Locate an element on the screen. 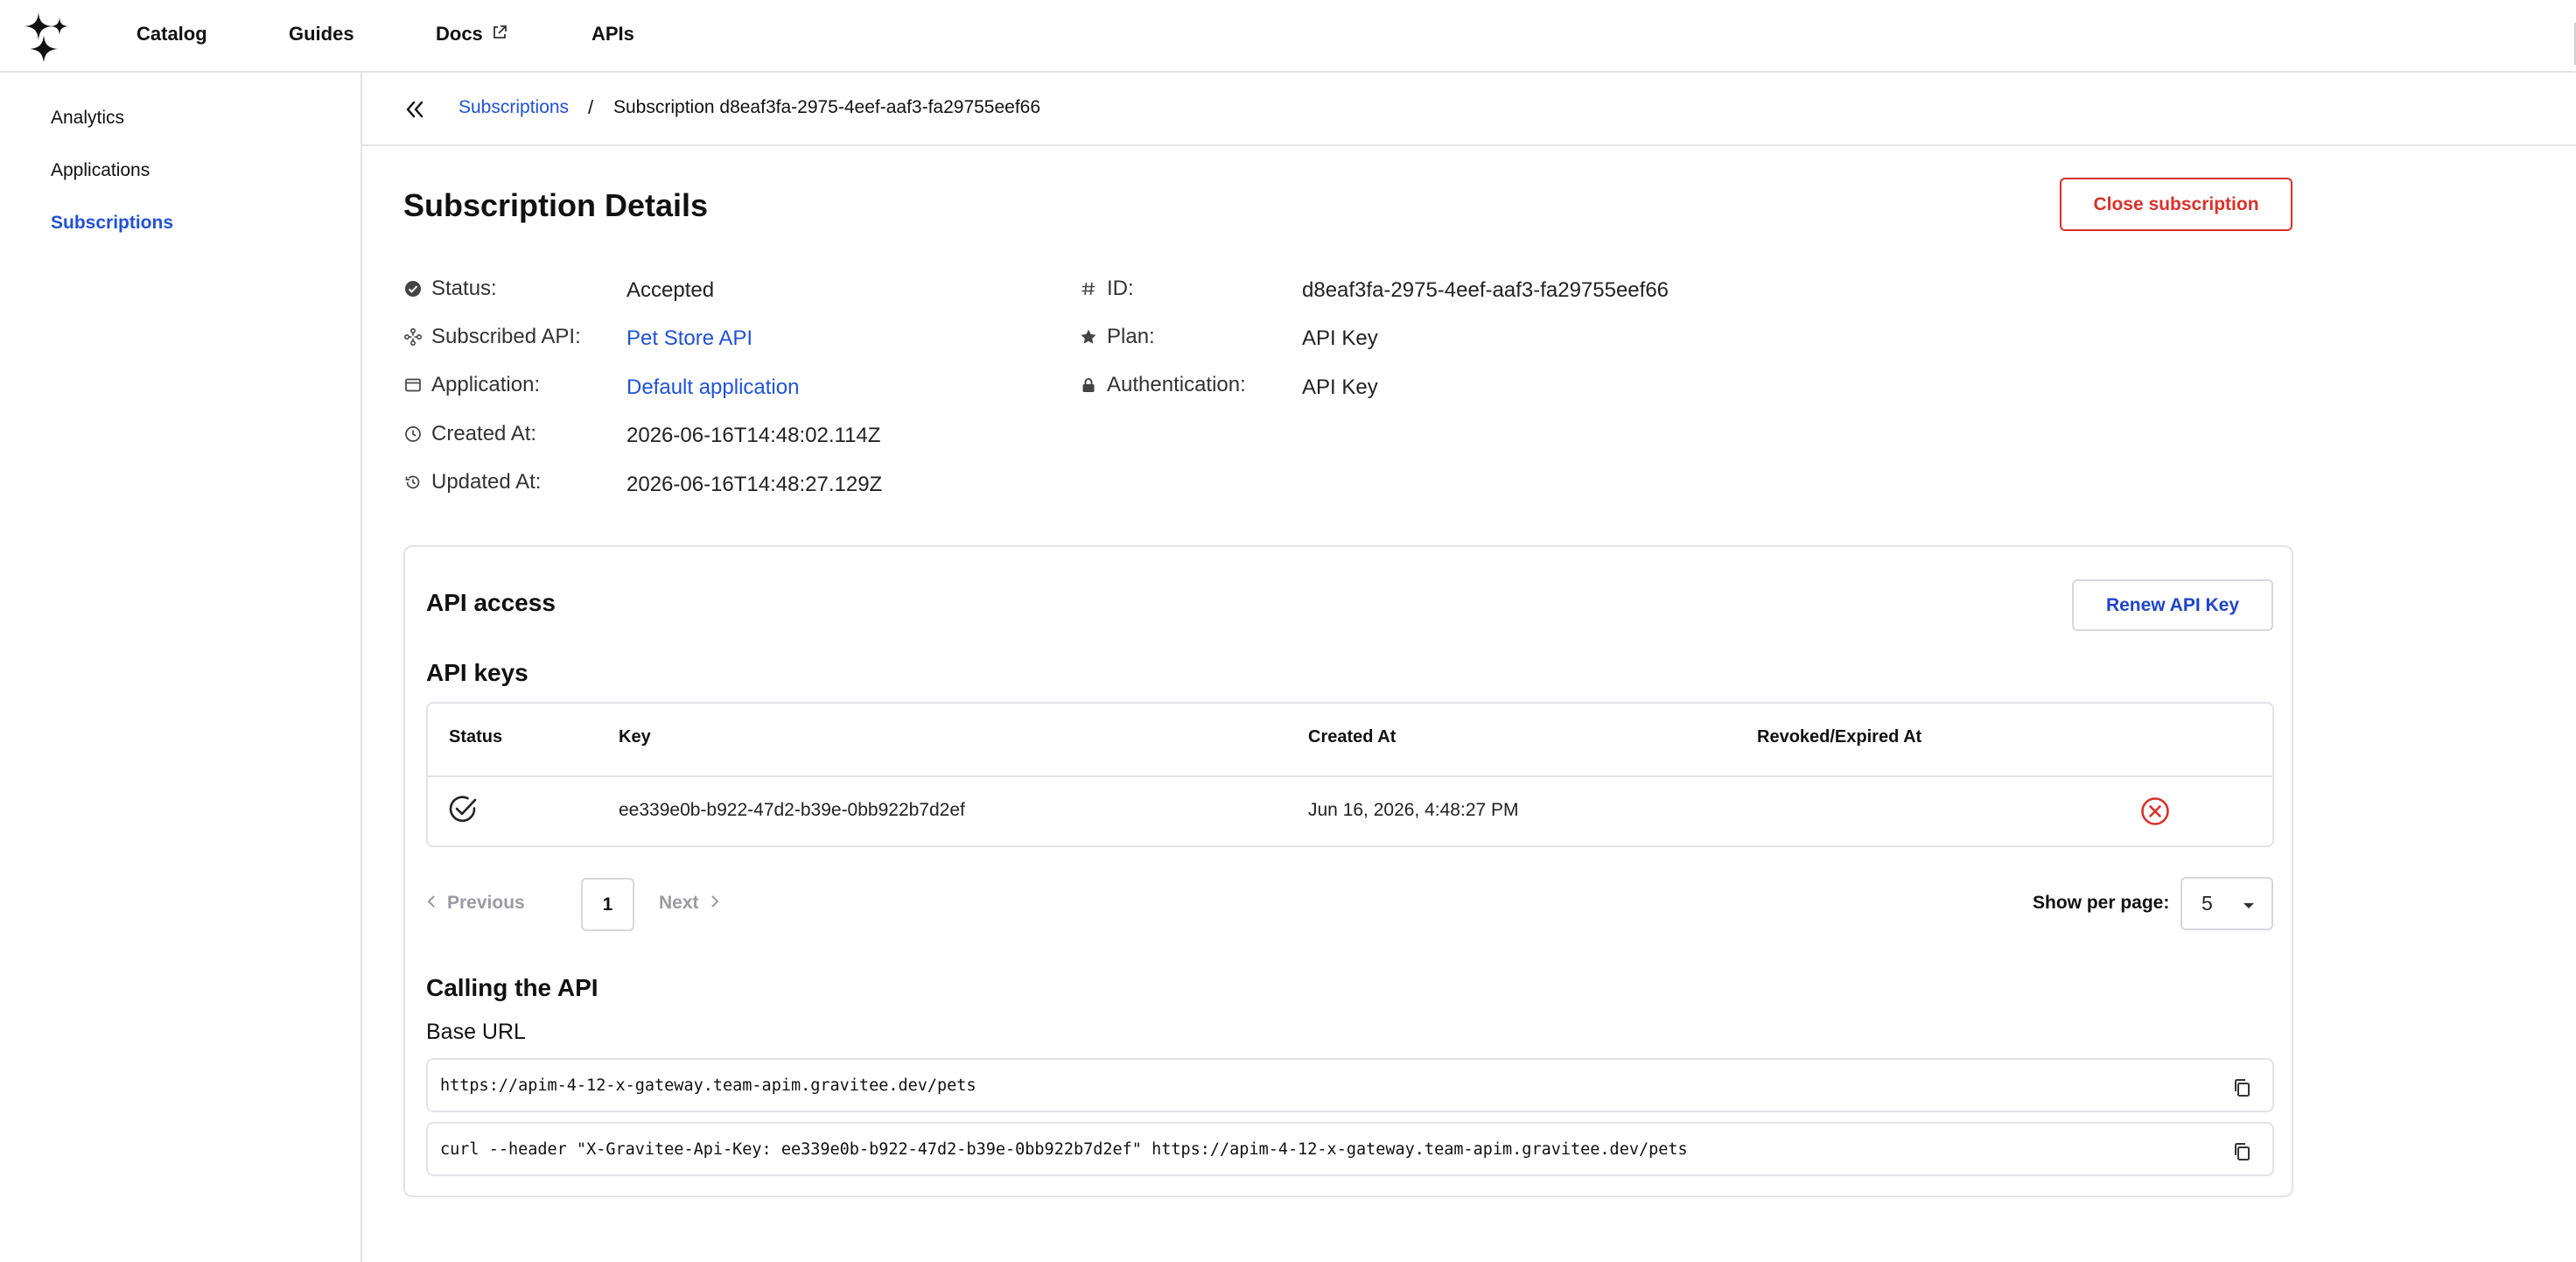  id-label: ID: is located at coordinates (1106, 289).